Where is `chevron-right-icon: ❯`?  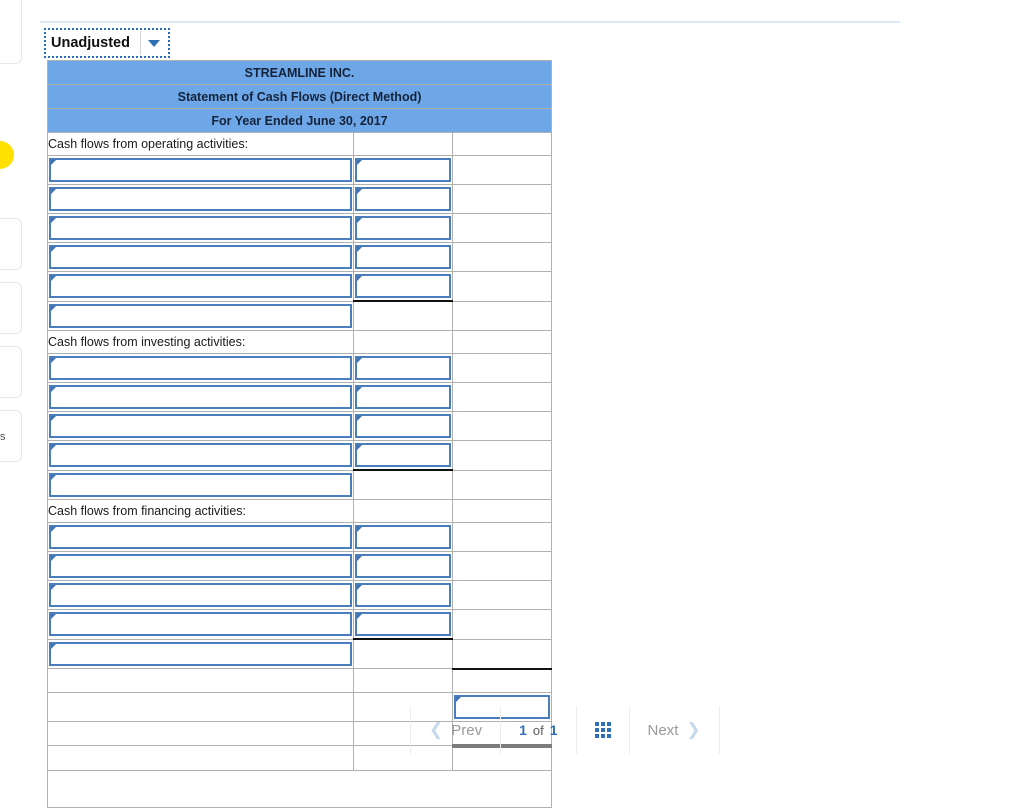
chevron-right-icon: ❯ is located at coordinates (693, 729).